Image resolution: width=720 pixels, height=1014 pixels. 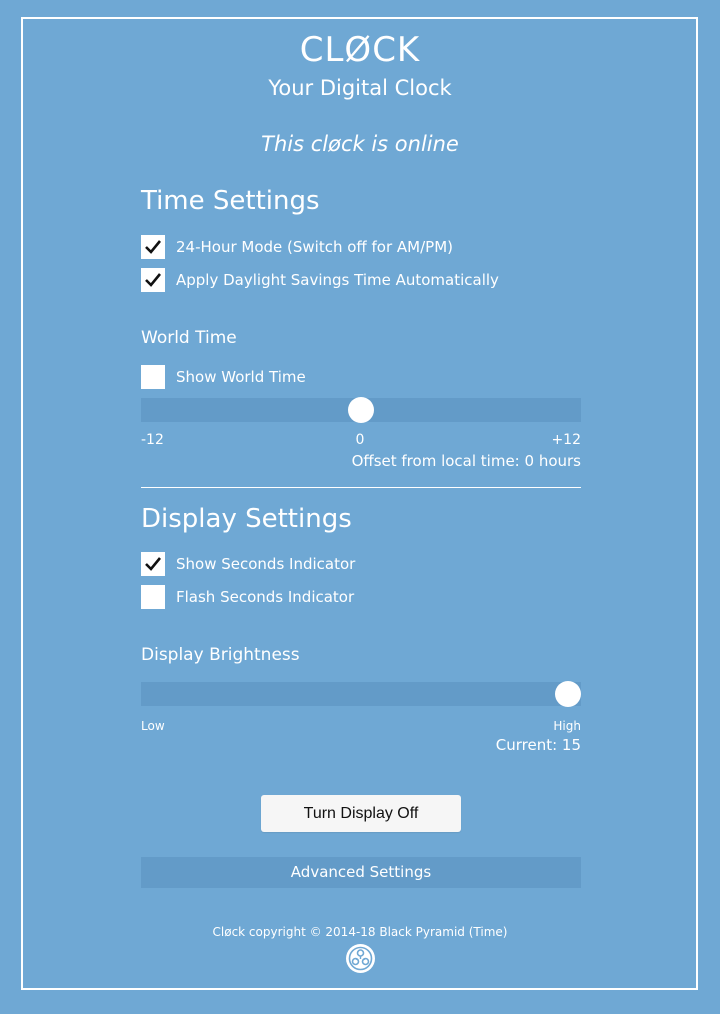 What do you see at coordinates (566, 440) in the screenshot?
I see `slider-max-label: +12` at bounding box center [566, 440].